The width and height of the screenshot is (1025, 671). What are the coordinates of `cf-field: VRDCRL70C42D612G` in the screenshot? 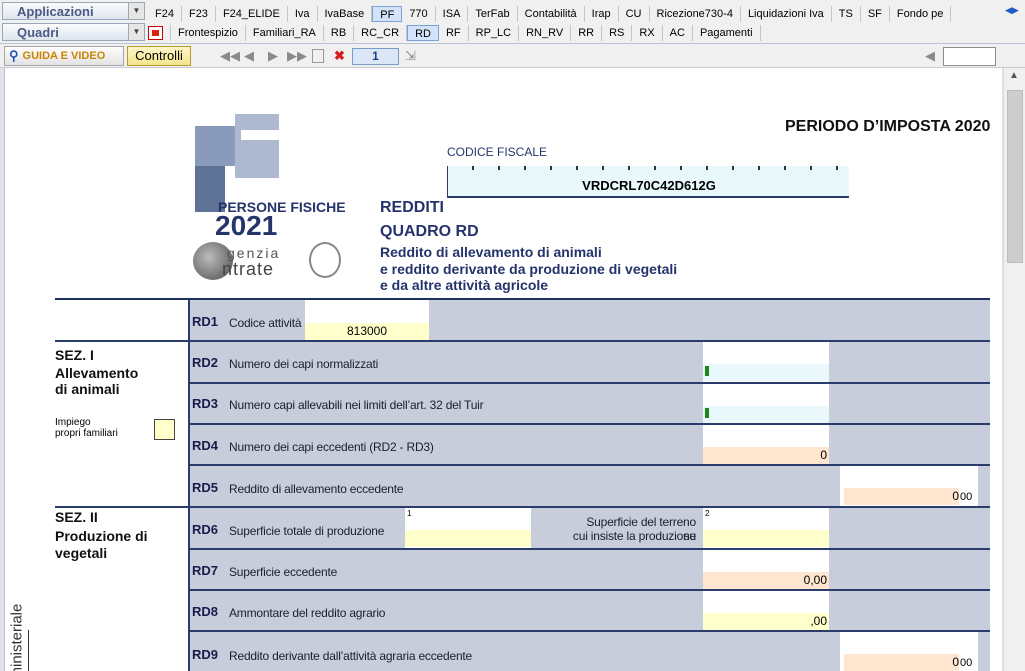 It's located at (648, 182).